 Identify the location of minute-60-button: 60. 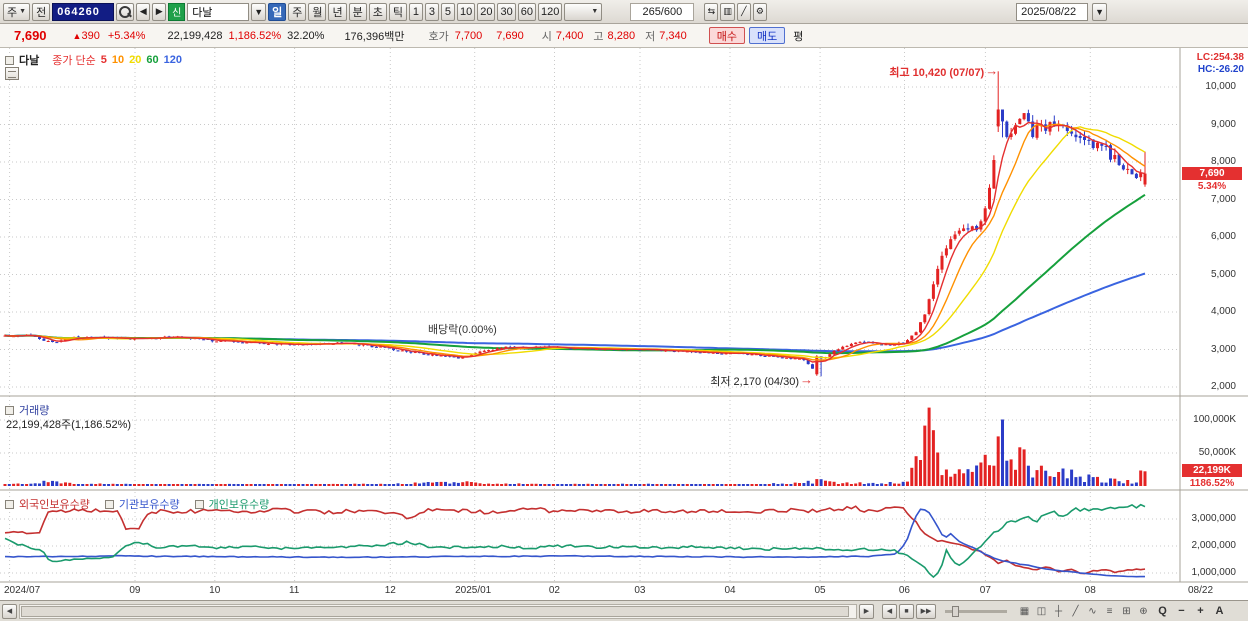
(526, 11).